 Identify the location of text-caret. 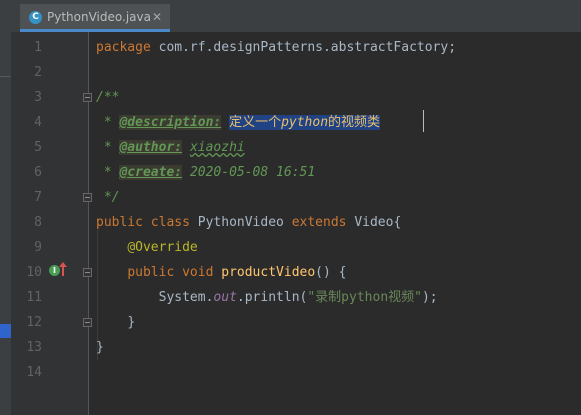
(423, 121).